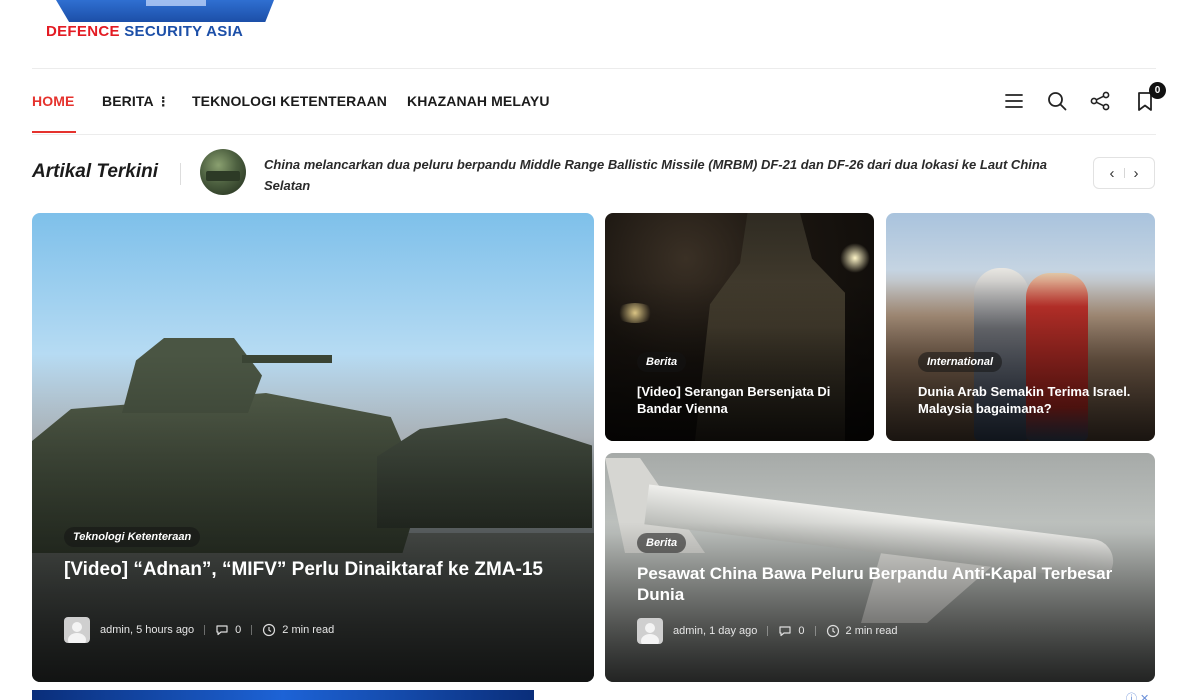 The image size is (1200, 700). Describe the element at coordinates (145, 31) in the screenshot. I see `logo-wordmark: DEFENCE SECURITY ASIA` at that location.